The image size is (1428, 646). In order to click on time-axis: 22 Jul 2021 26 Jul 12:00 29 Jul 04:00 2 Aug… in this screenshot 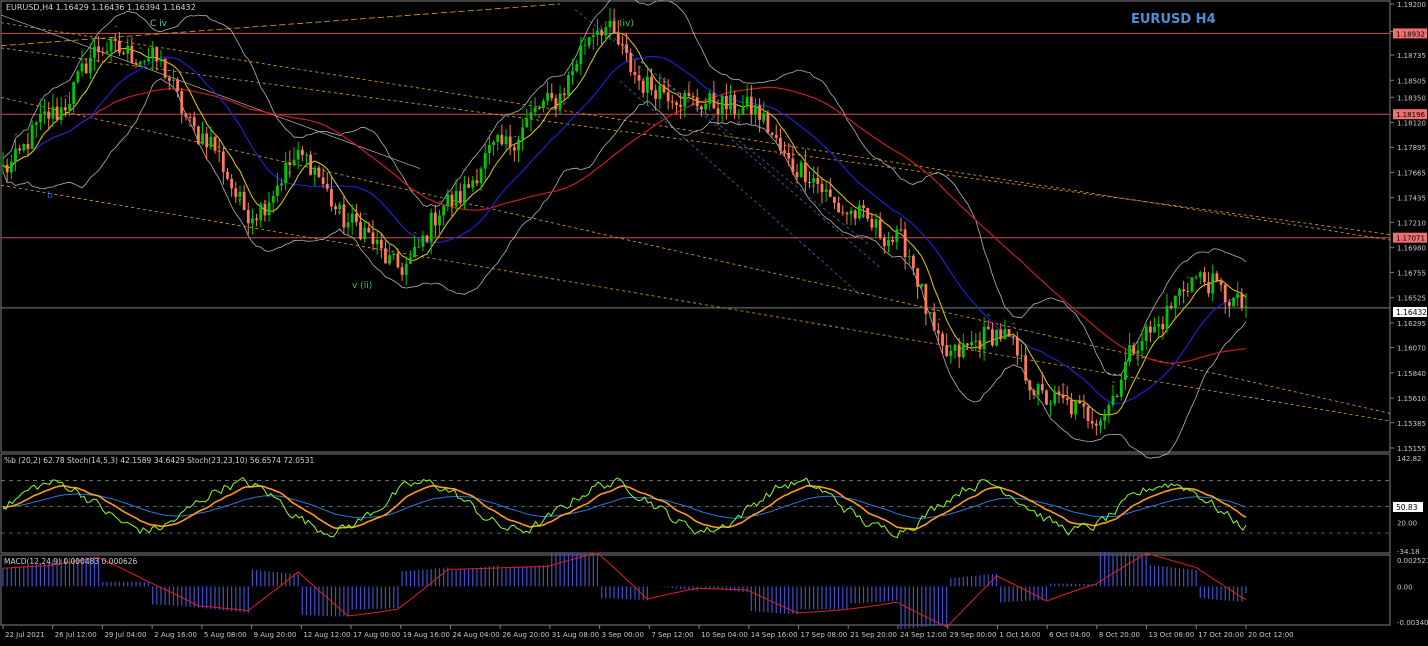, I will do `click(648, 632)`.